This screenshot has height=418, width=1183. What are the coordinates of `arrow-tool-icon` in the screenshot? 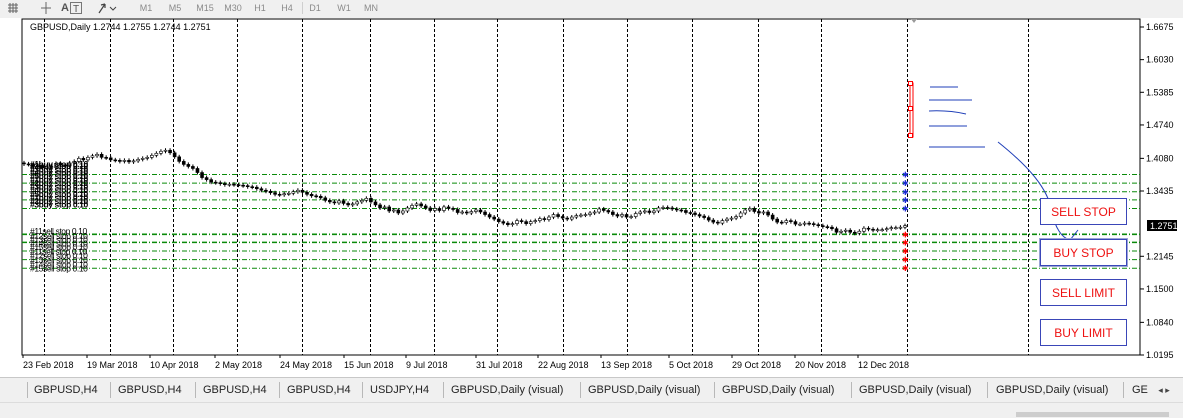 It's located at (107, 8).